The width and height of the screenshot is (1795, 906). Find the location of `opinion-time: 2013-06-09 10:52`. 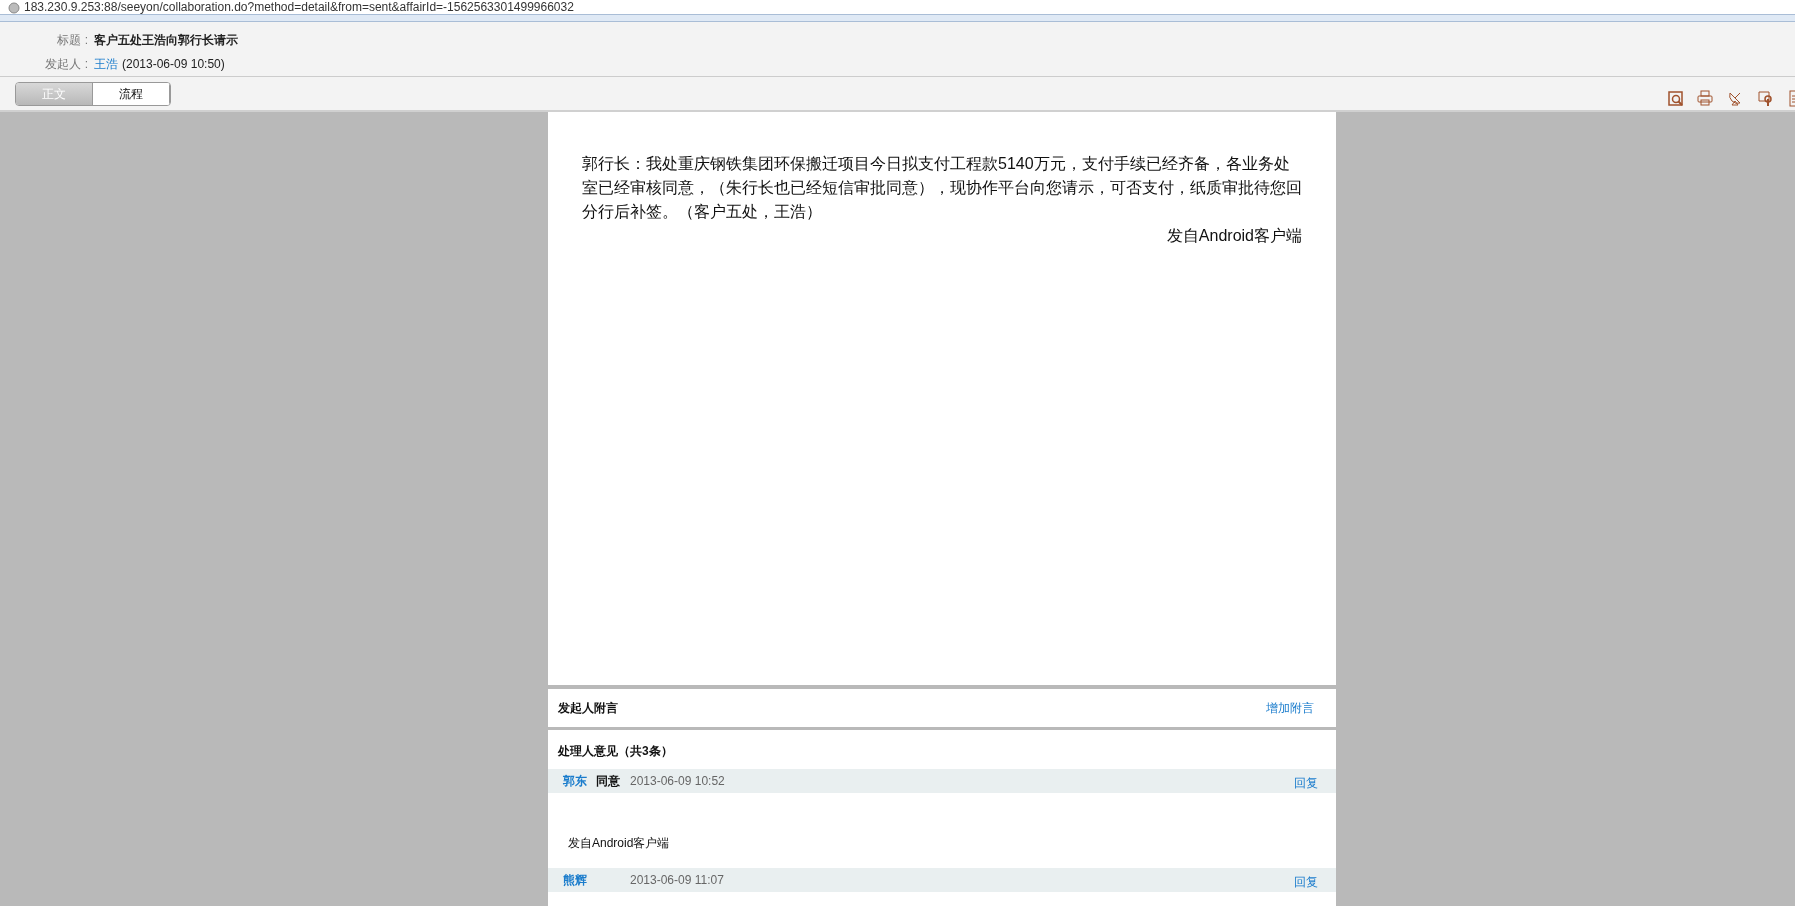

opinion-time: 2013-06-09 10:52 is located at coordinates (677, 781).